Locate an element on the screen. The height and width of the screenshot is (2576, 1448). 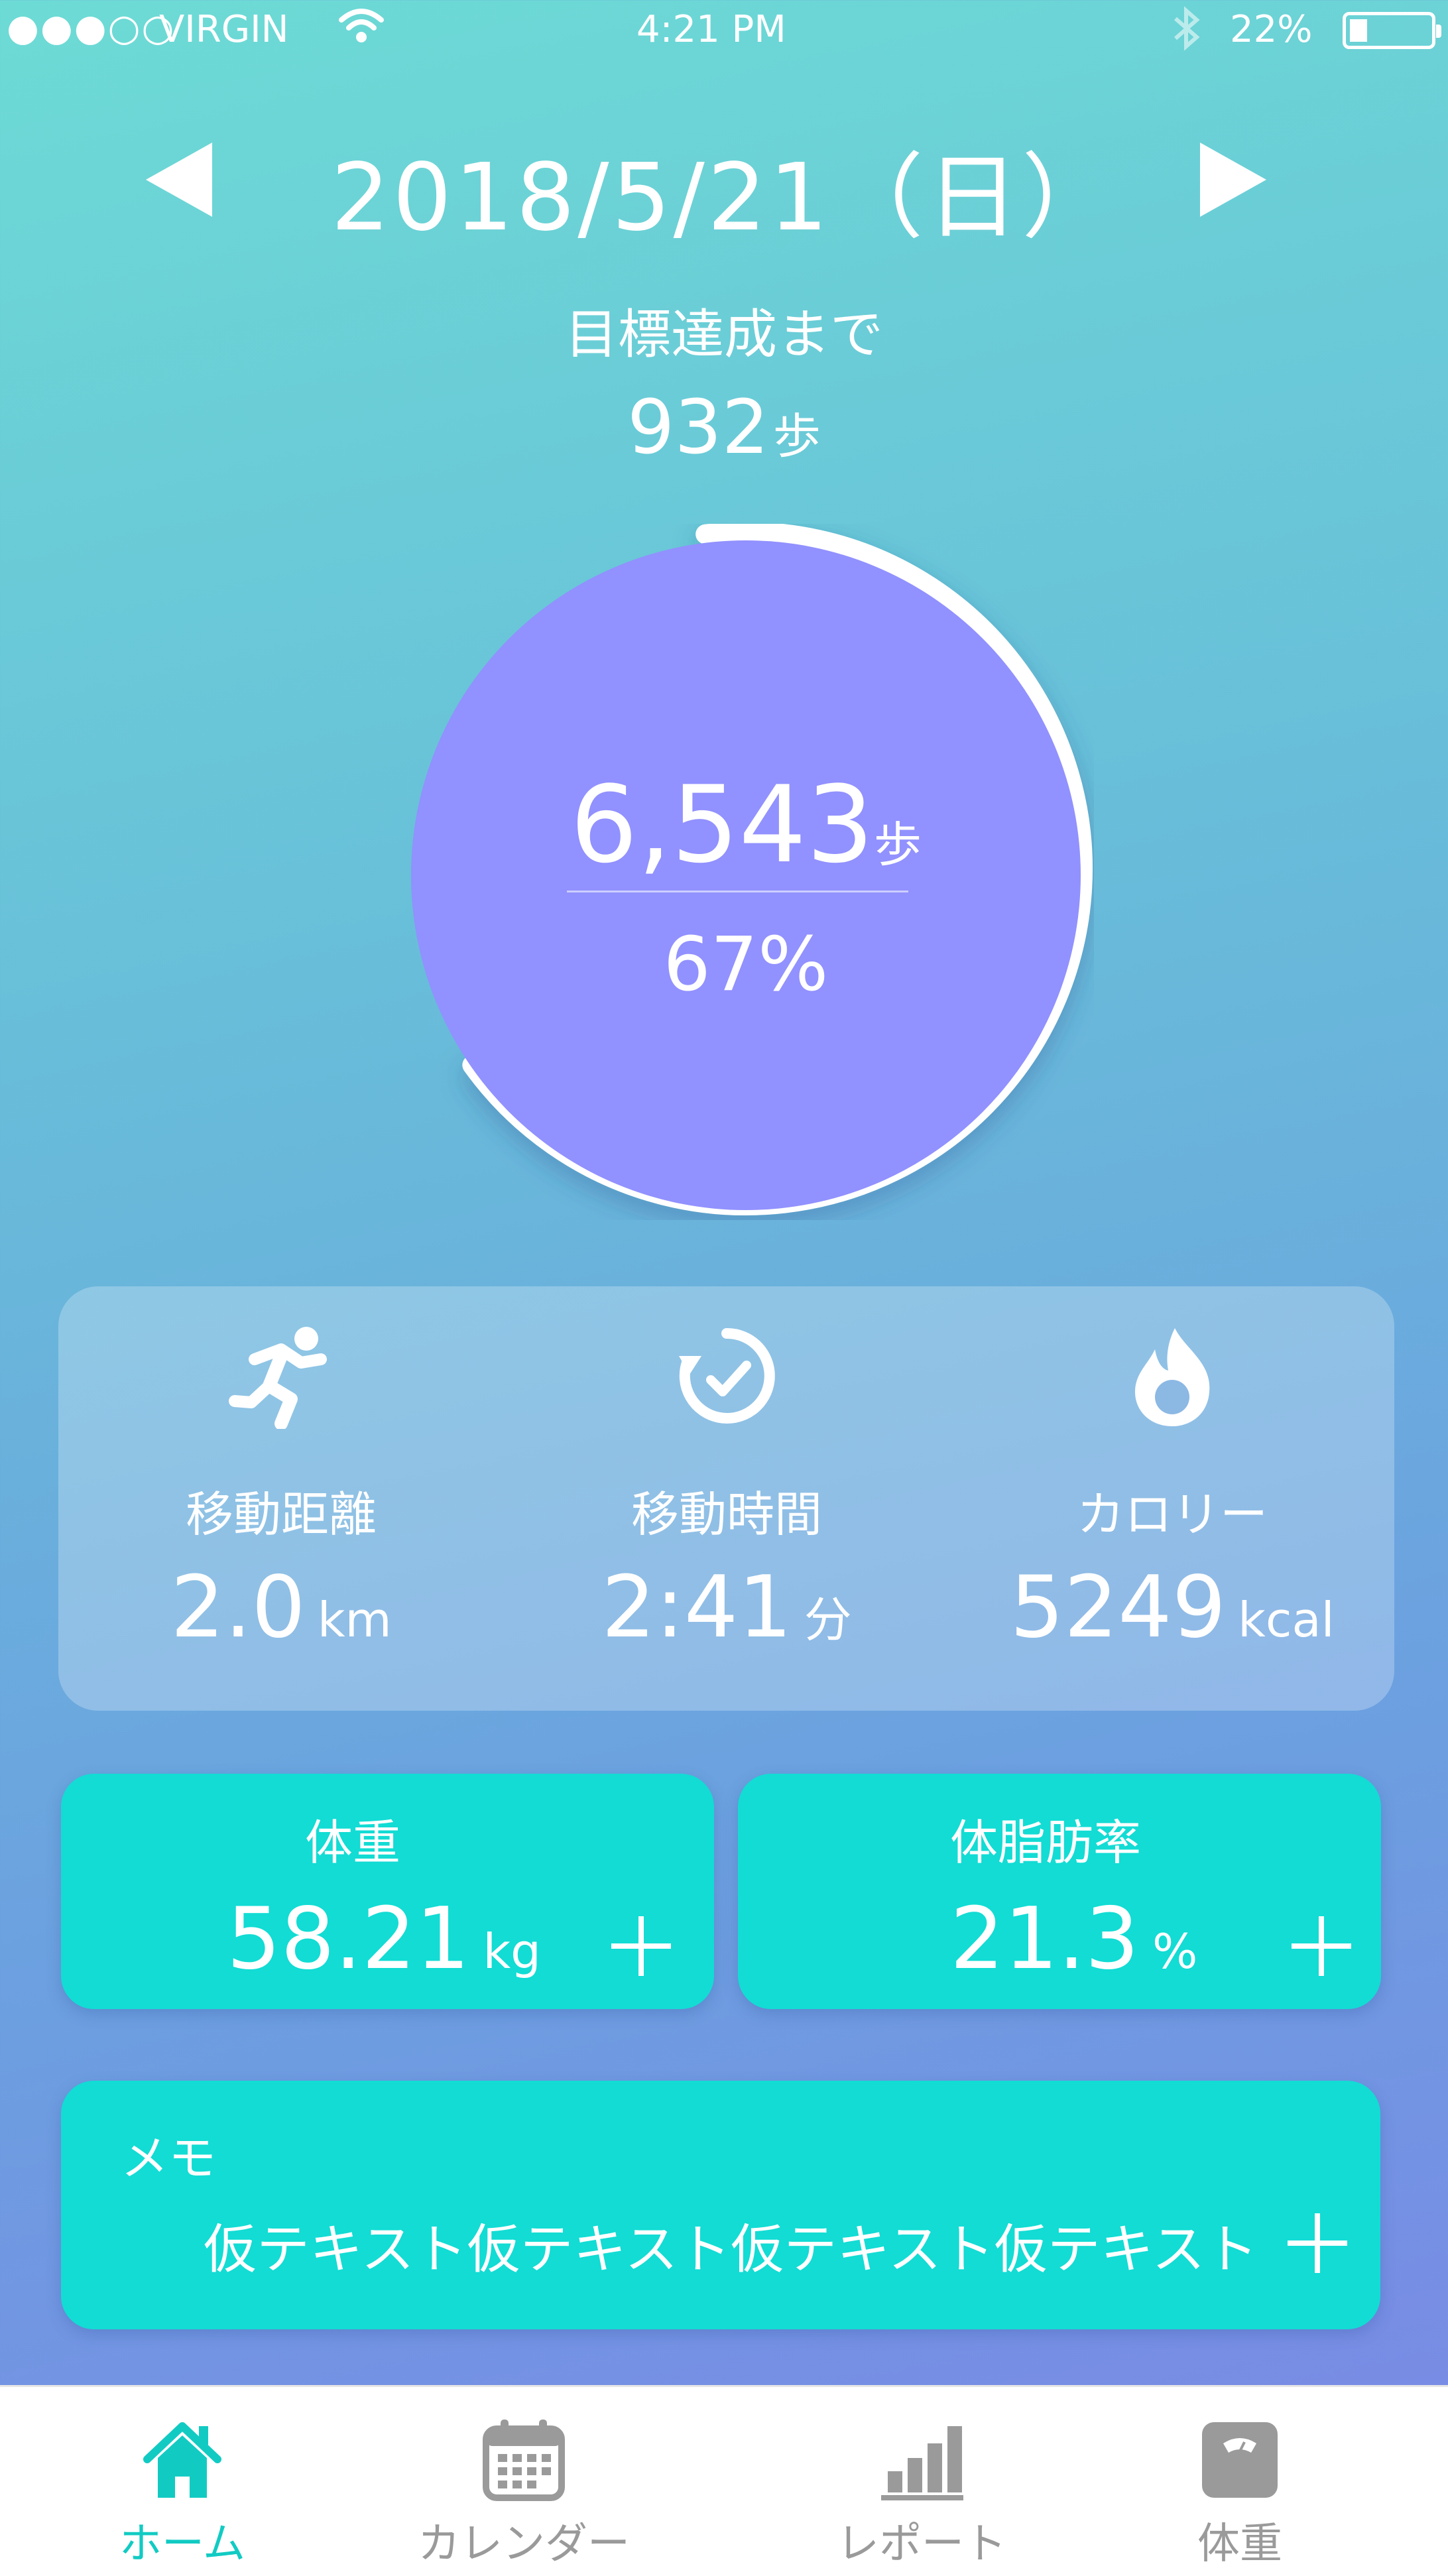
body-fat-number: 21.3 is located at coordinates (1044, 1939).